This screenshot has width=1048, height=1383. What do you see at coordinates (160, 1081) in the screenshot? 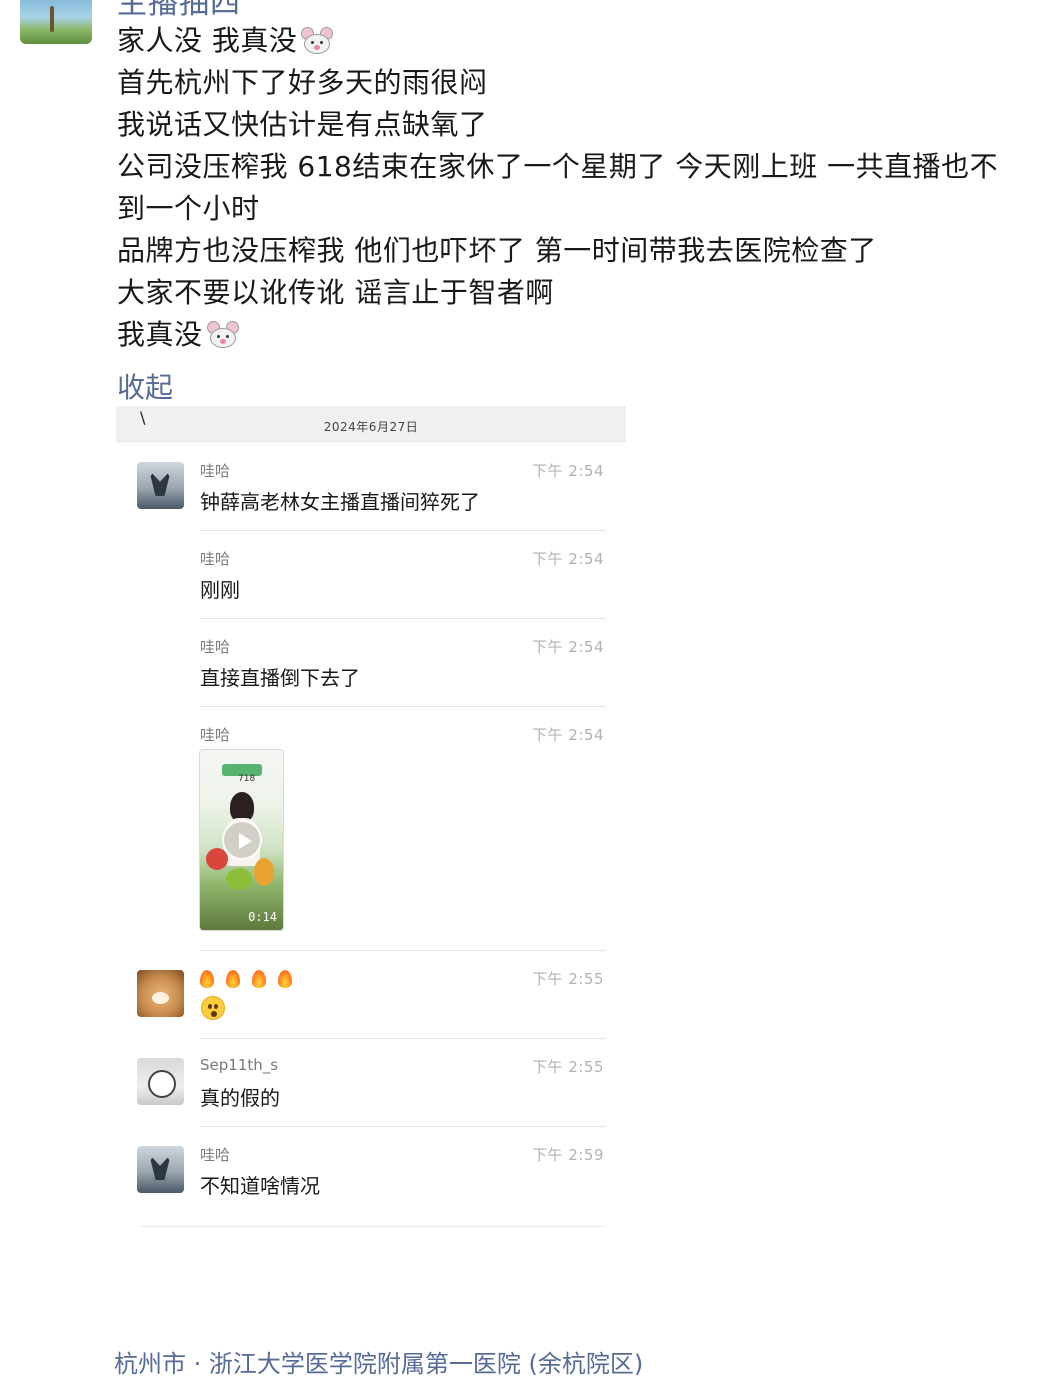
I see `cat-avatar` at bounding box center [160, 1081].